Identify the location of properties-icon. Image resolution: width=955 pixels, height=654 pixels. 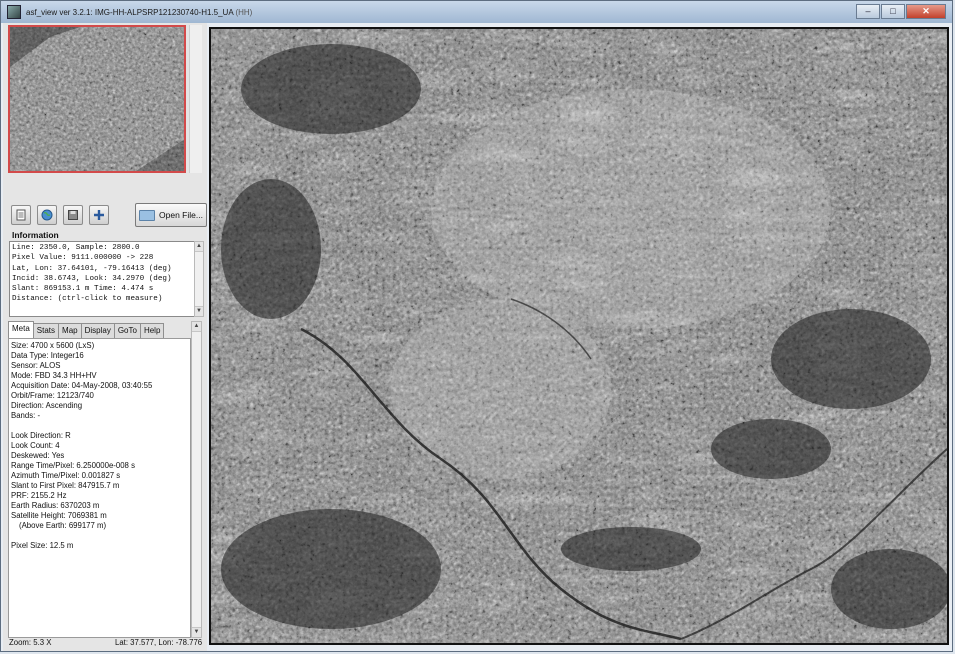
(21, 215).